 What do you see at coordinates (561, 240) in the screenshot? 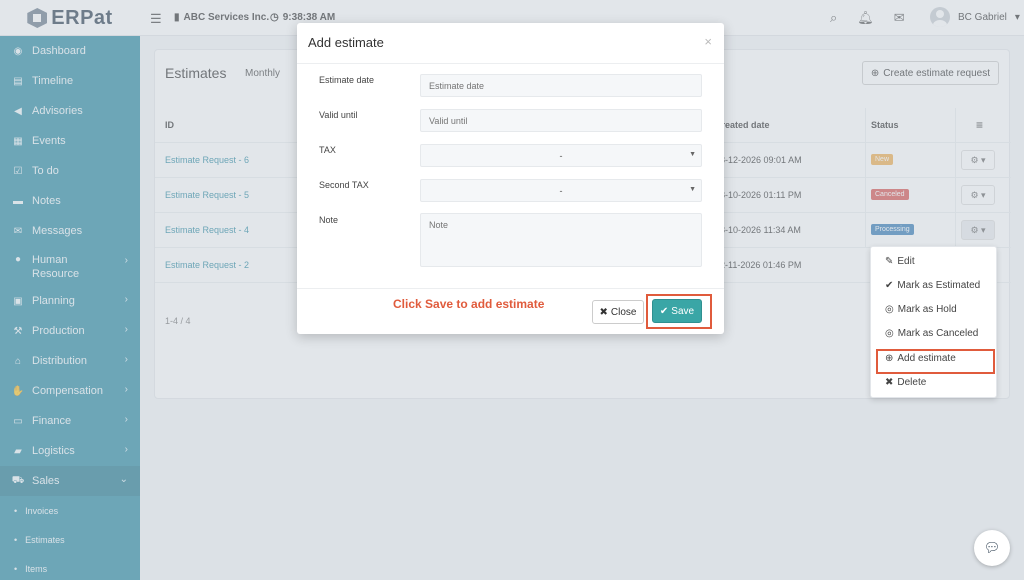
I see `note-textarea` at bounding box center [561, 240].